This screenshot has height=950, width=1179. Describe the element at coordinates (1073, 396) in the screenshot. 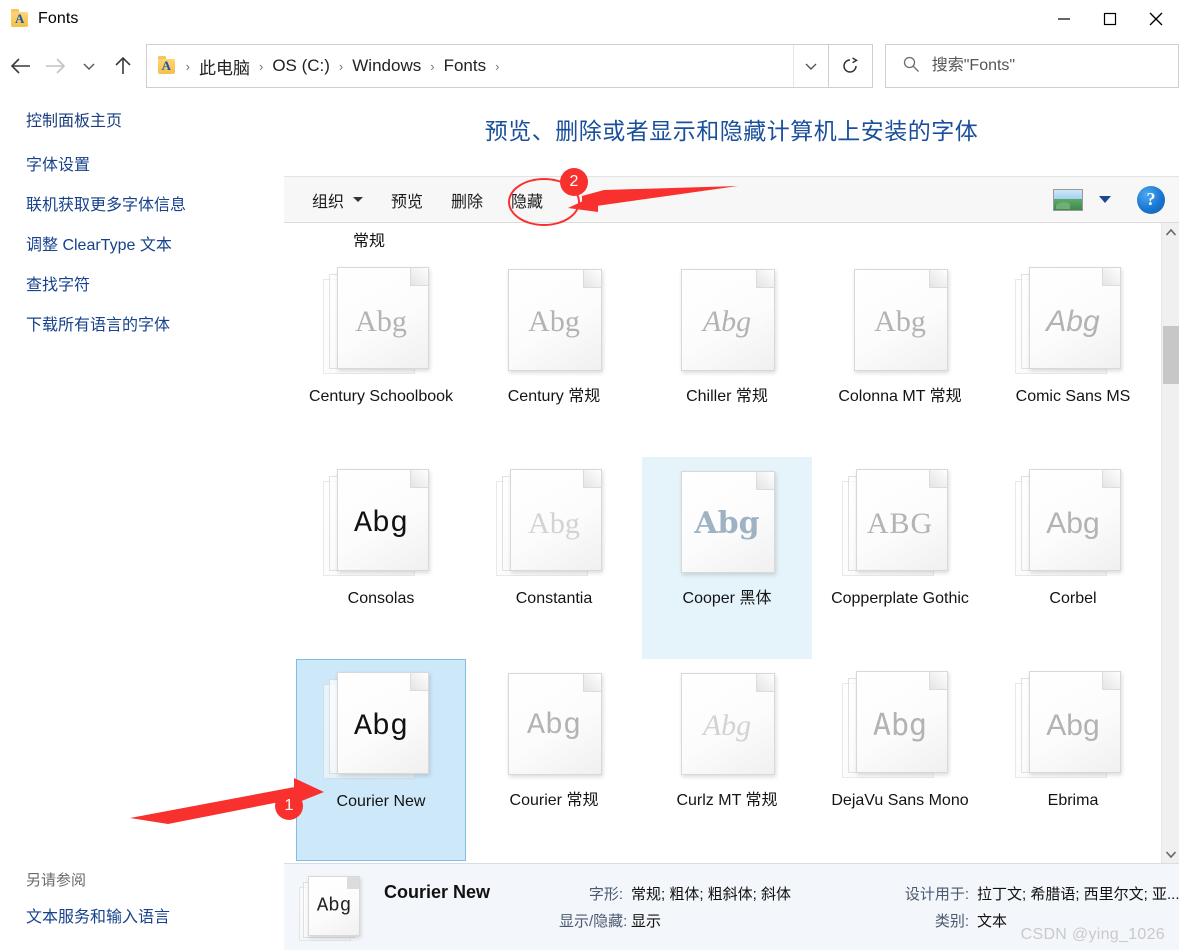

I see `font-name-label: Comic Sans MS` at that location.